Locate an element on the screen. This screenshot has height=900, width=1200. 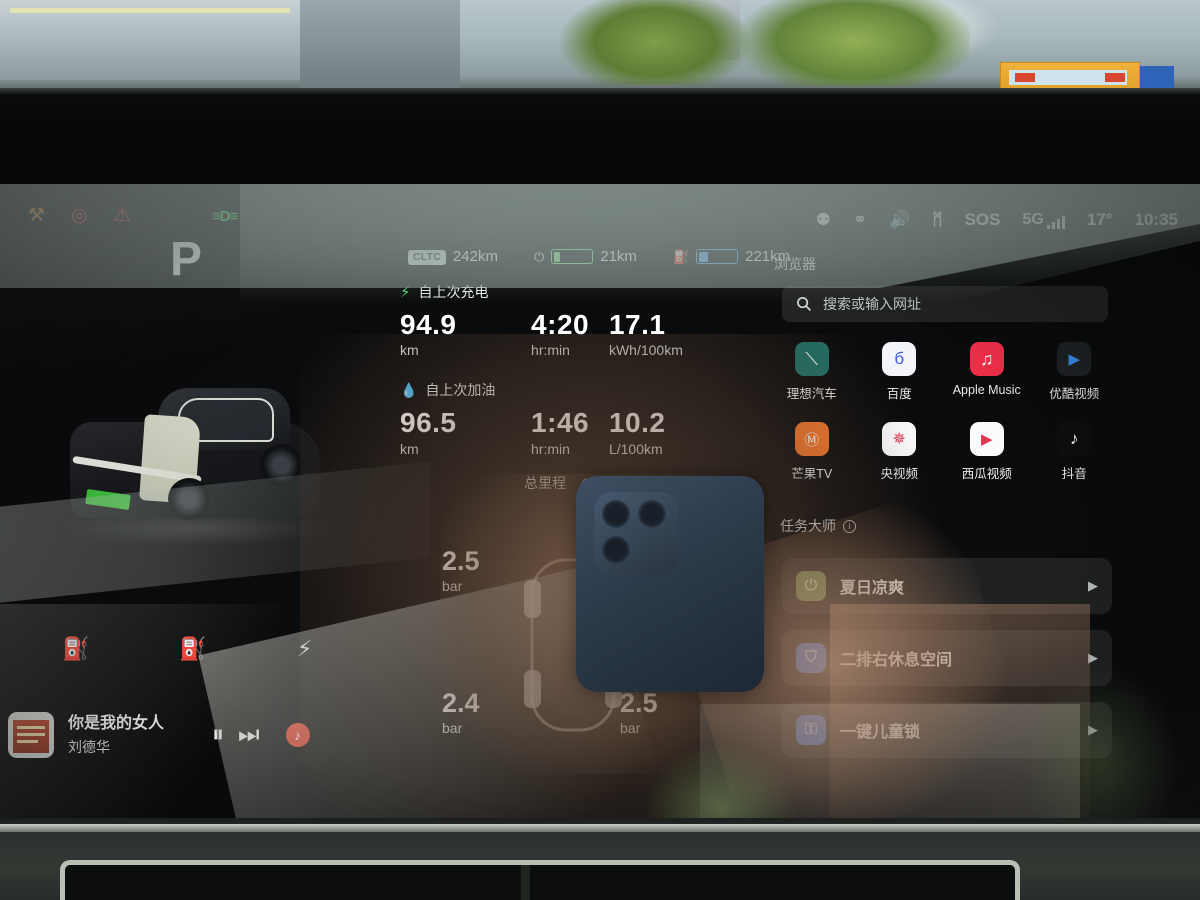
search-icon is located at coordinates (804, 304).